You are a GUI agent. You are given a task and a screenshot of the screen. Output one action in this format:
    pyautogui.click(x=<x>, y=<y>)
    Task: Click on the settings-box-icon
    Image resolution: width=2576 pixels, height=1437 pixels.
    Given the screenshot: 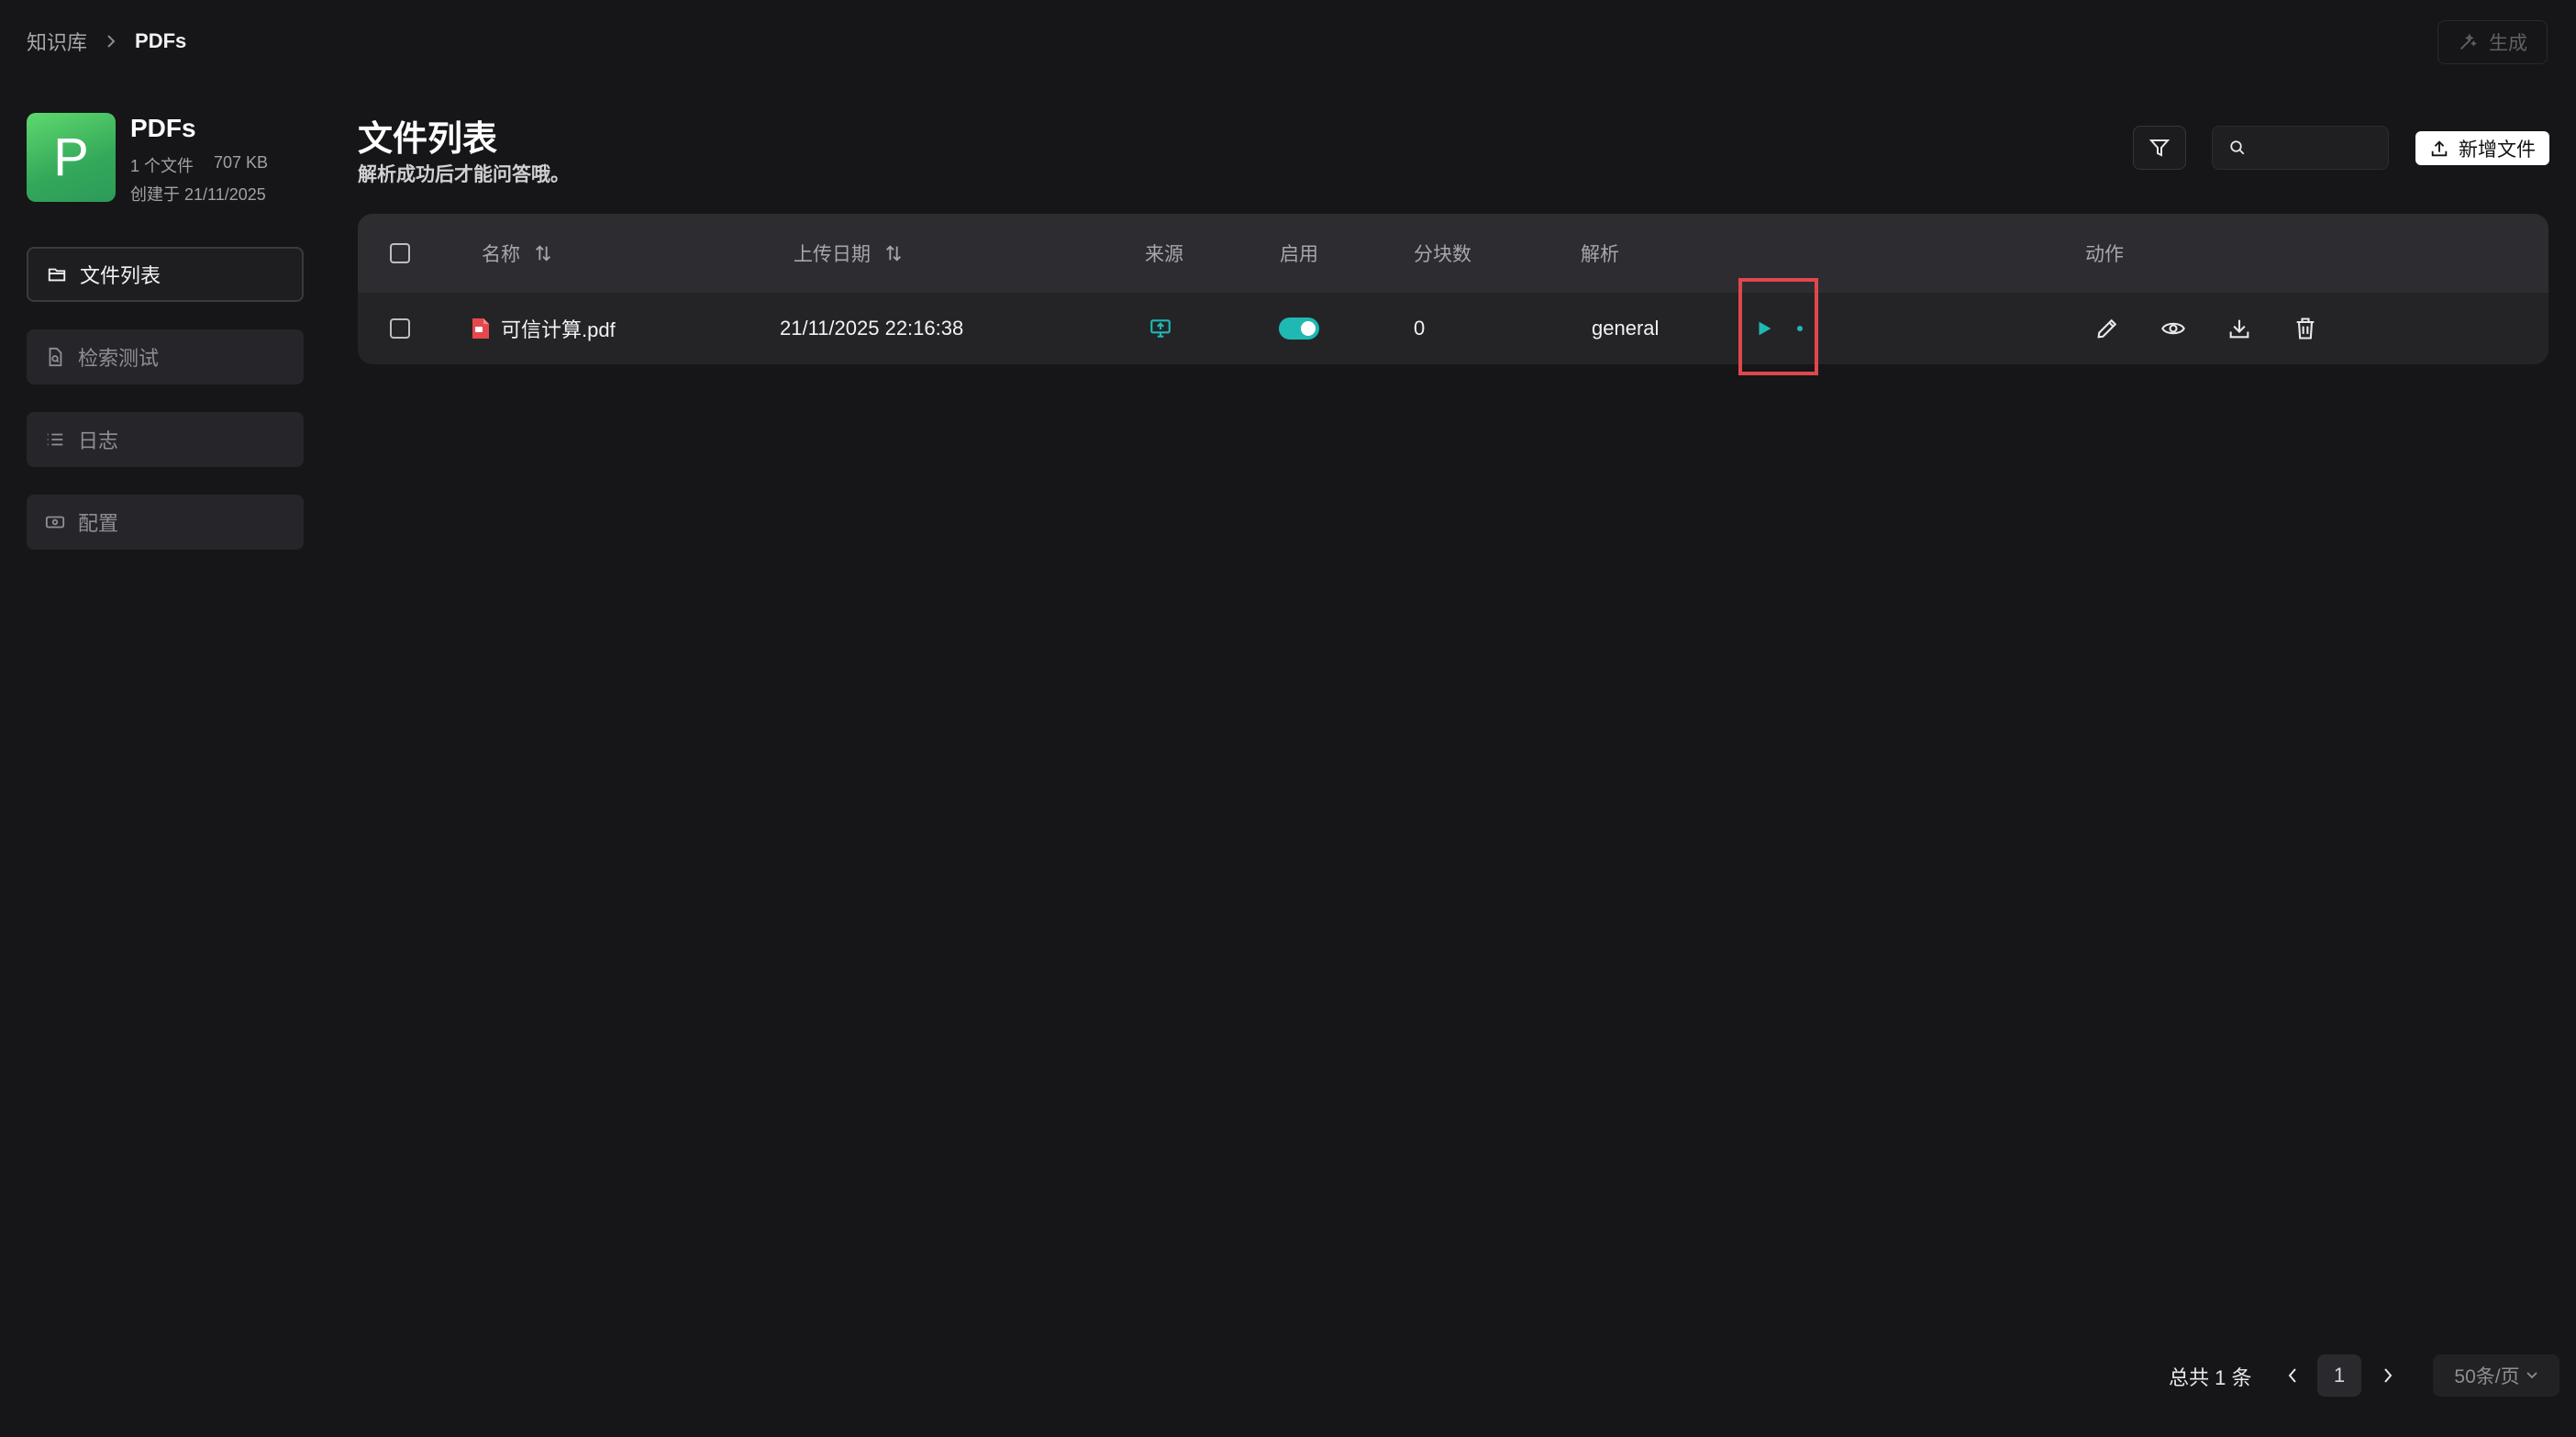 What is the action you would take?
    pyautogui.click(x=55, y=522)
    